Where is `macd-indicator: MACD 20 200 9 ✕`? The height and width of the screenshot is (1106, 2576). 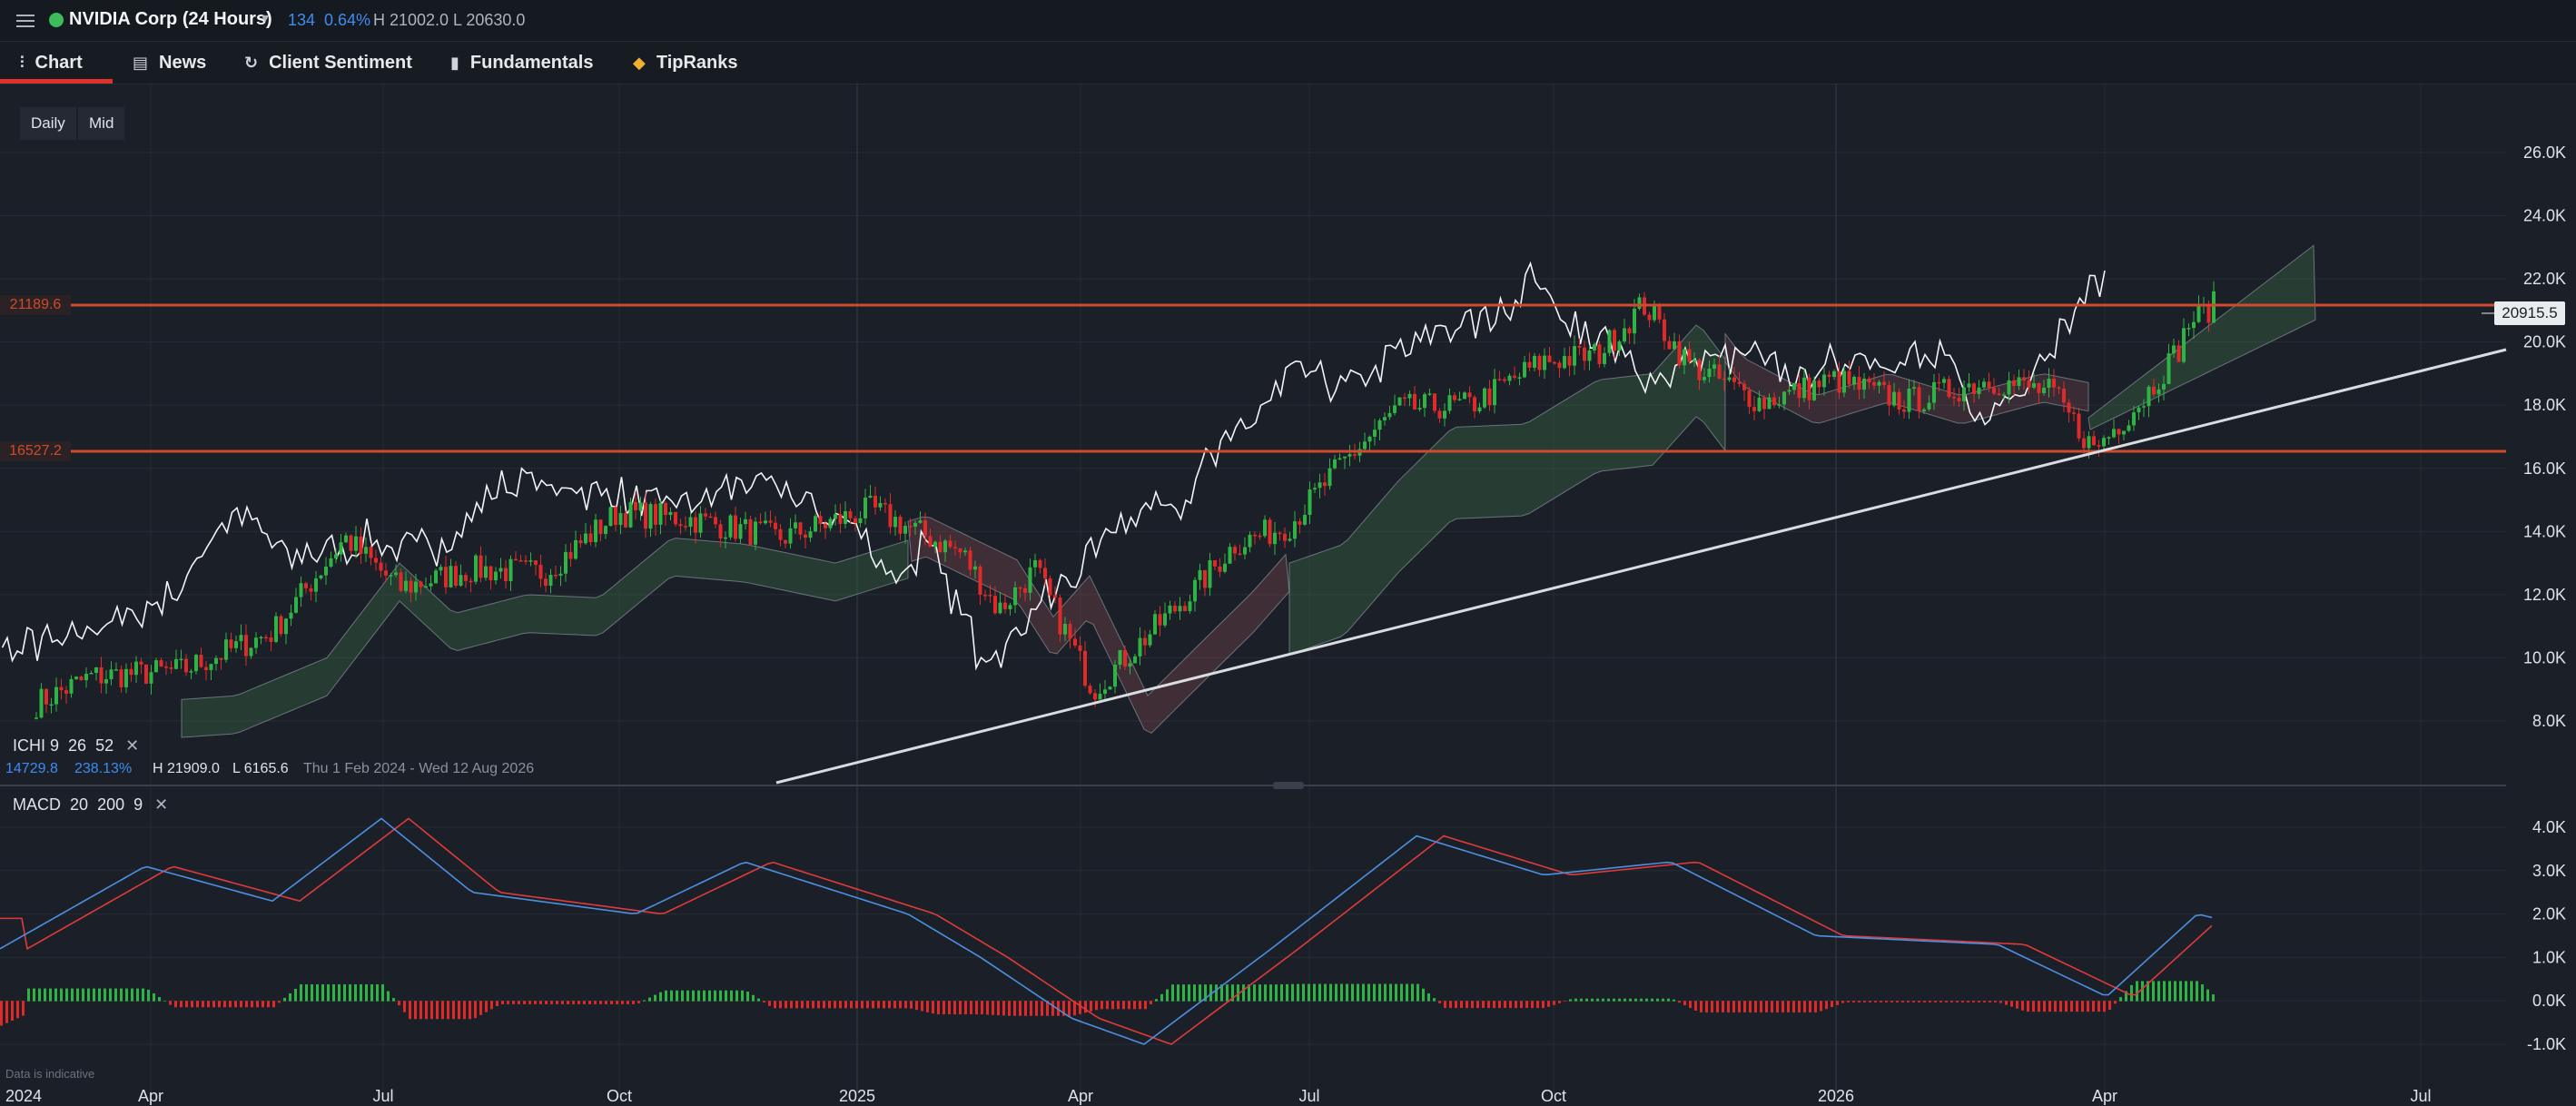 macd-indicator: MACD 20 200 9 ✕ is located at coordinates (90, 805).